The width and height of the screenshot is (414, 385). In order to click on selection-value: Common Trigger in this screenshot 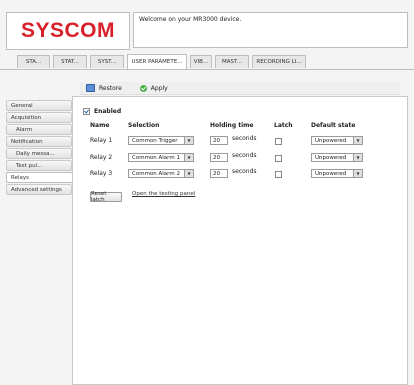, I will do `click(155, 140)`.